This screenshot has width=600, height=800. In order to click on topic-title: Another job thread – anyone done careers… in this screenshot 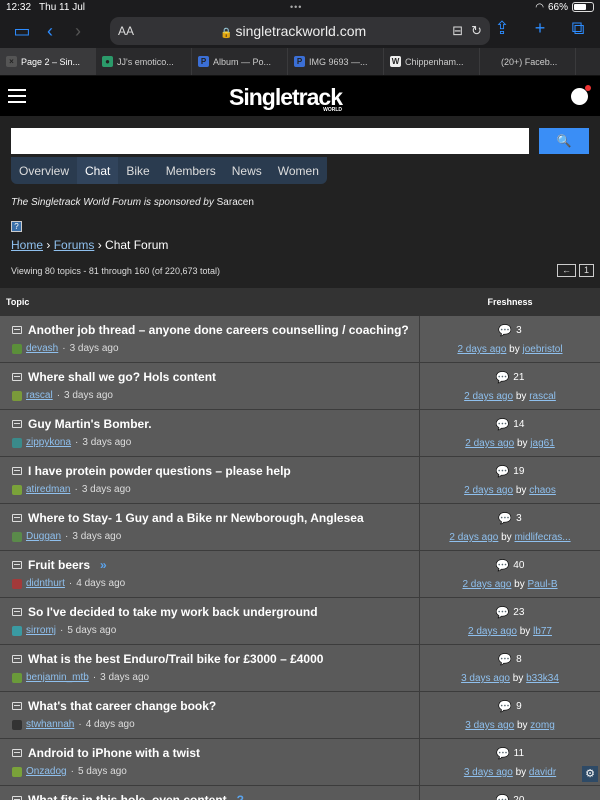, I will do `click(218, 330)`.